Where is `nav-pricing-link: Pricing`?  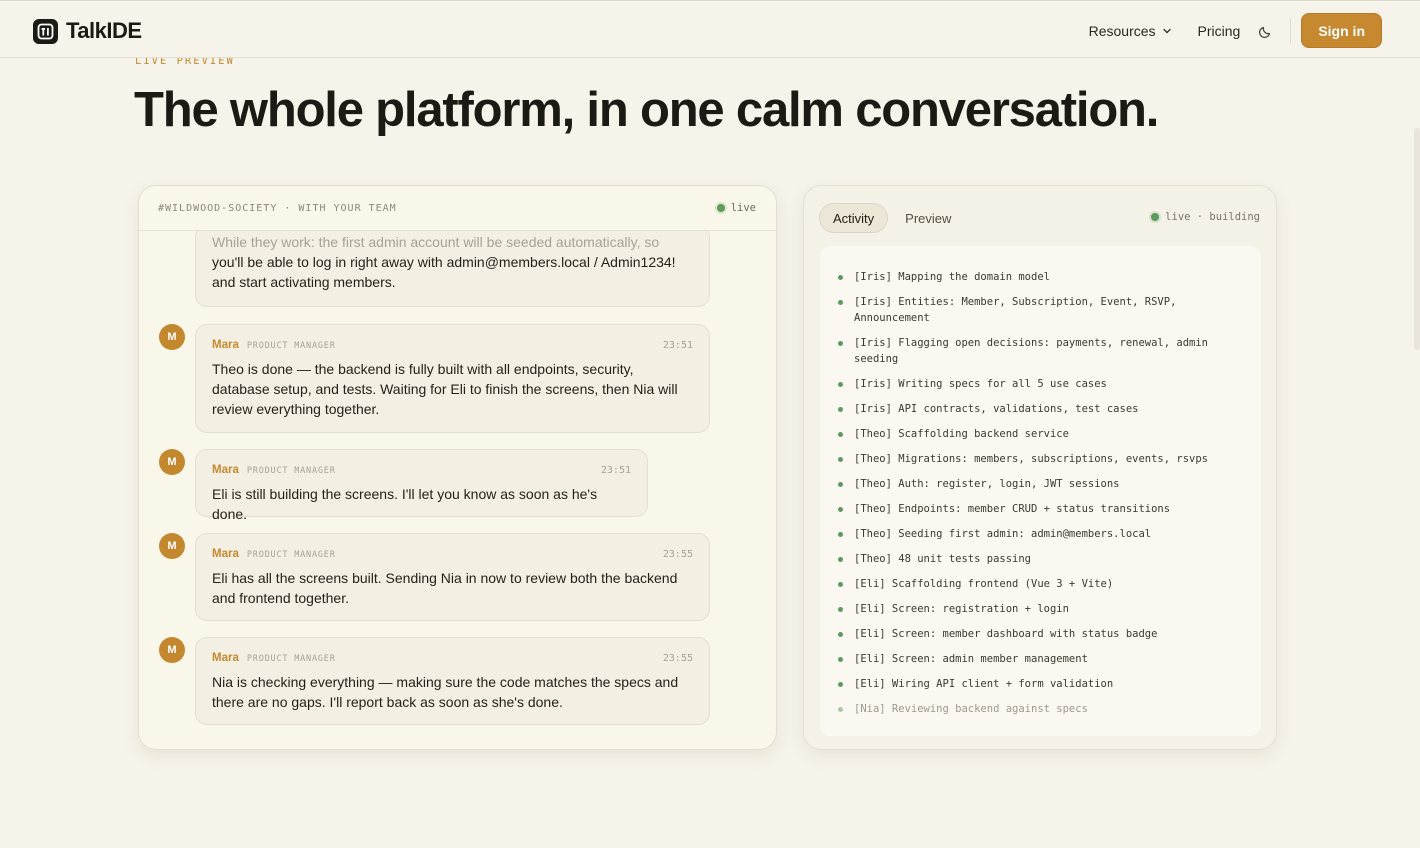
nav-pricing-link: Pricing is located at coordinates (1219, 31).